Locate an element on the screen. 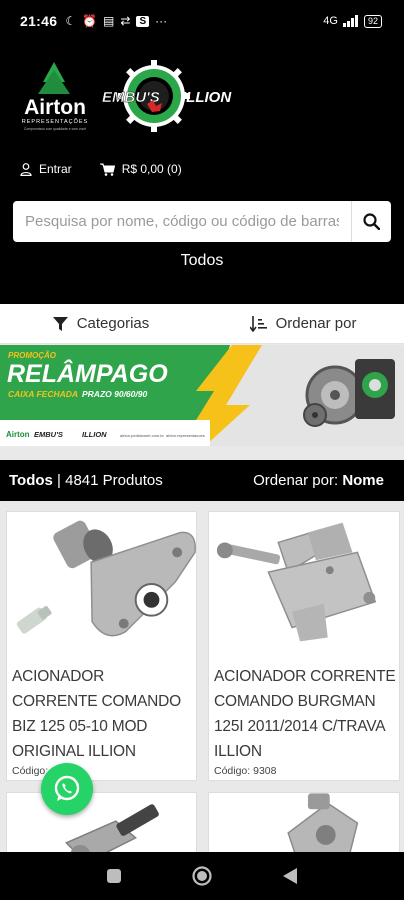 This screenshot has height=900, width=404. airton-logo-tree-icon is located at coordinates (54, 82).